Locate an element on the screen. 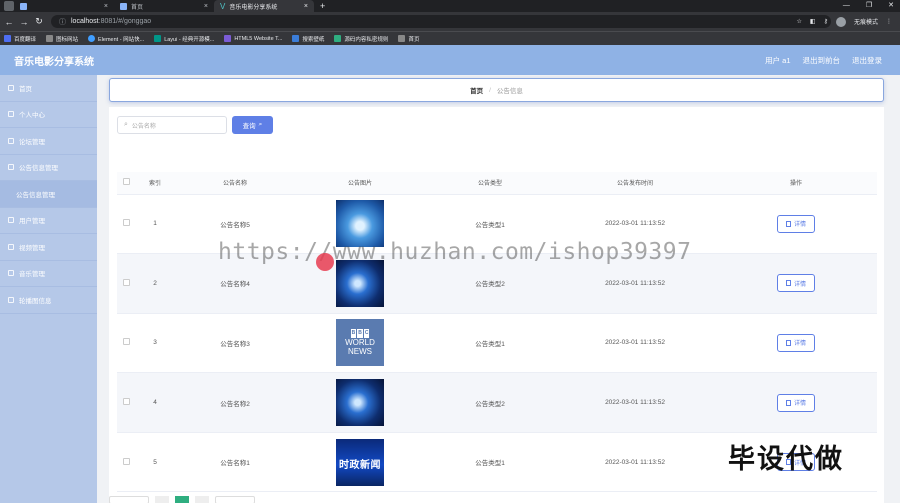 The height and width of the screenshot is (503, 900). breadcrumb: 首页 / 公告信息 is located at coordinates (496, 90).